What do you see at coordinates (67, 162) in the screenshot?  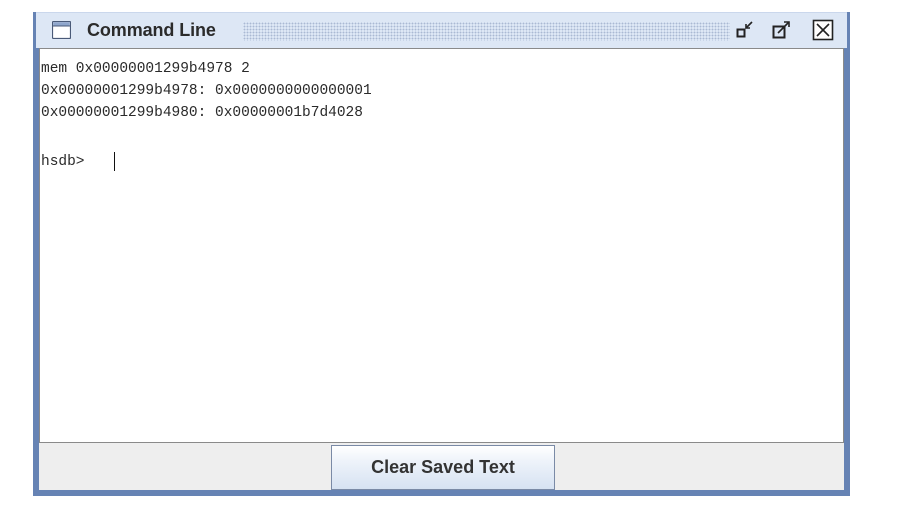 I see `console-prompt: hsdb>` at bounding box center [67, 162].